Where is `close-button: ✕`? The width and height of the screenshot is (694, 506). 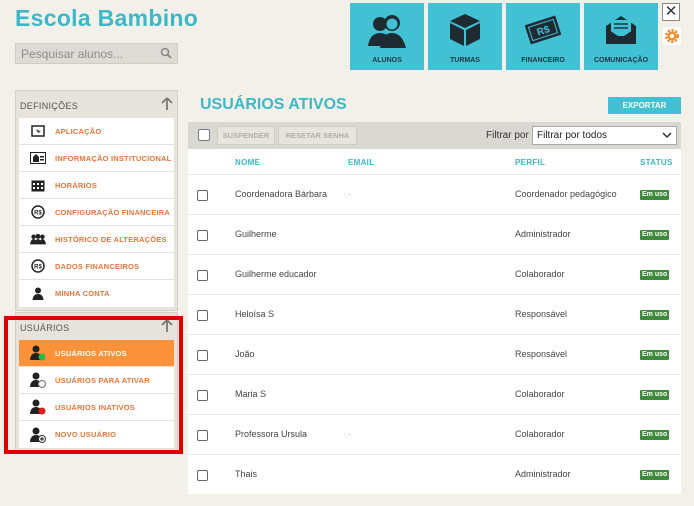 close-button: ✕ is located at coordinates (671, 12).